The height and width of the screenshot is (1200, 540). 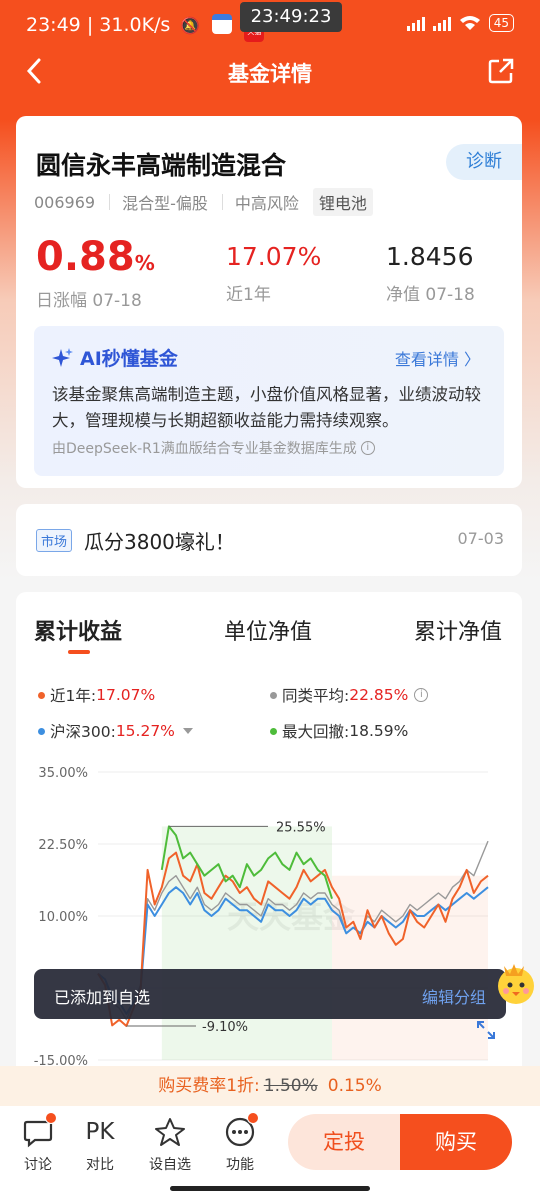 I want to click on buy-button: 购买, so click(x=456, y=1142).